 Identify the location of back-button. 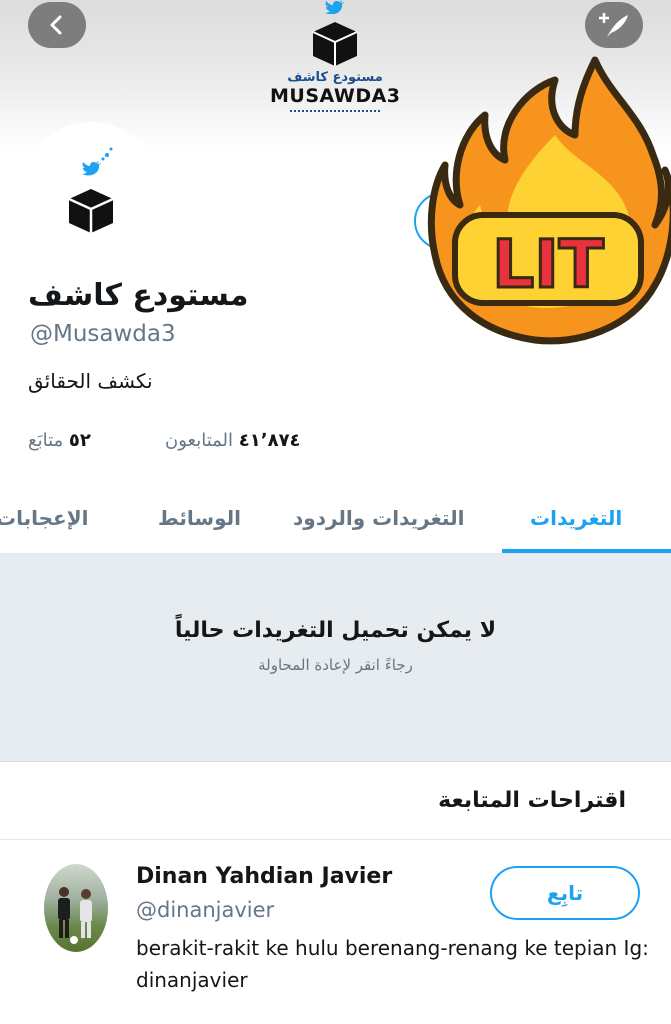
(57, 25).